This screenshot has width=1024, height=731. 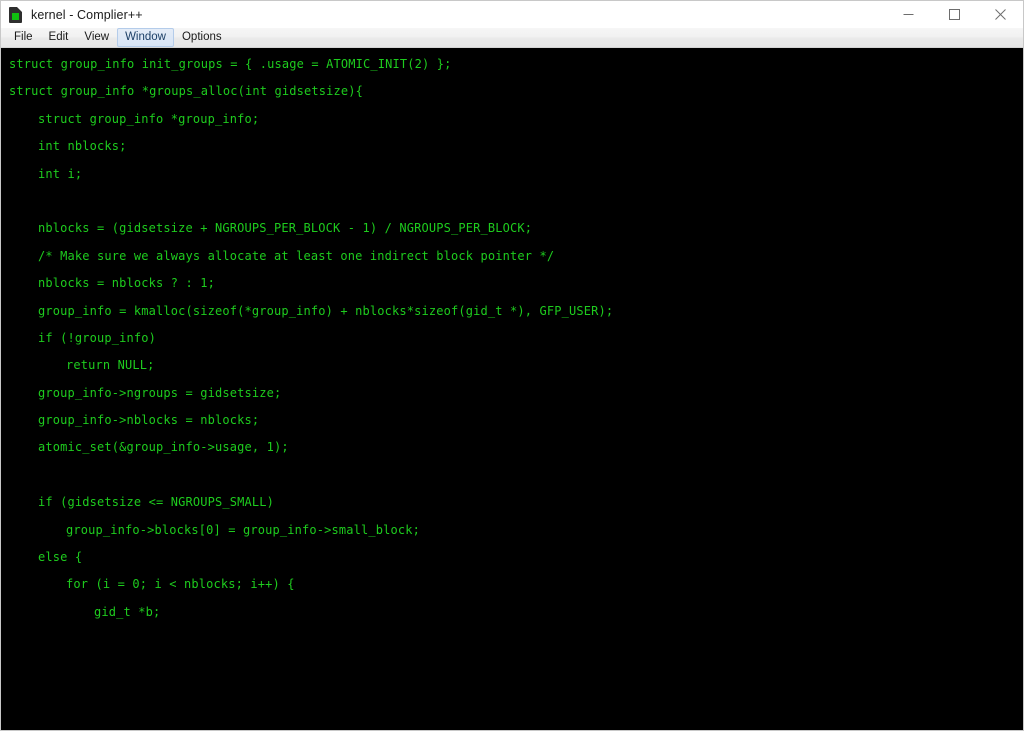 What do you see at coordinates (149, 118) in the screenshot?
I see `code-line: struct group_info *group_info;` at bounding box center [149, 118].